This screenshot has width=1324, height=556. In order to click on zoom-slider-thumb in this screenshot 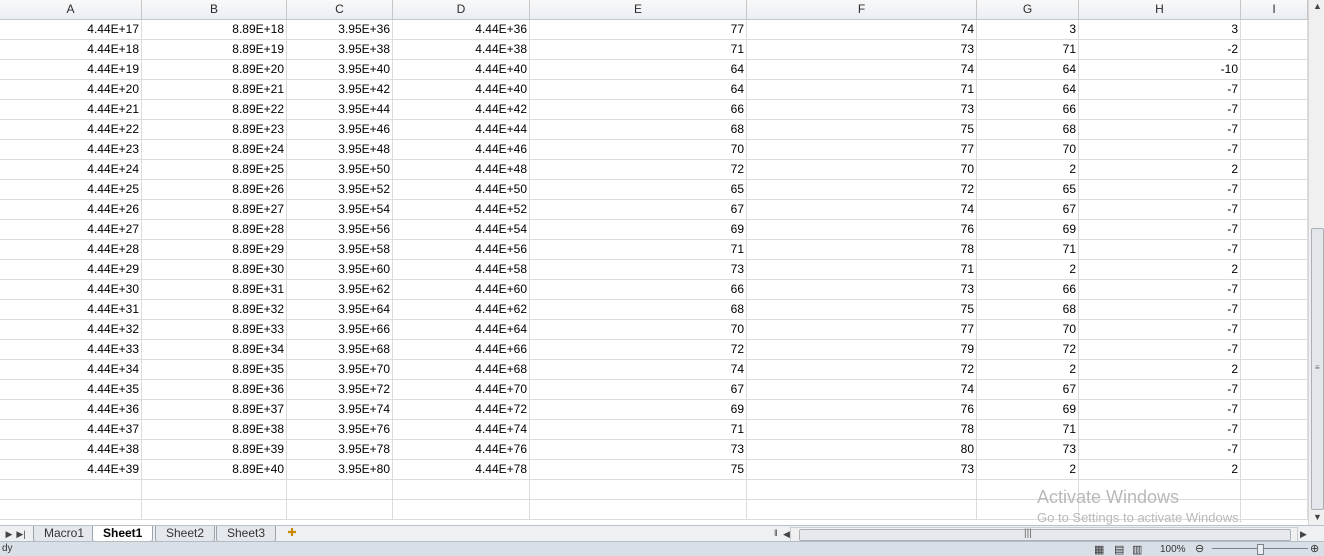, I will do `click(1260, 549)`.